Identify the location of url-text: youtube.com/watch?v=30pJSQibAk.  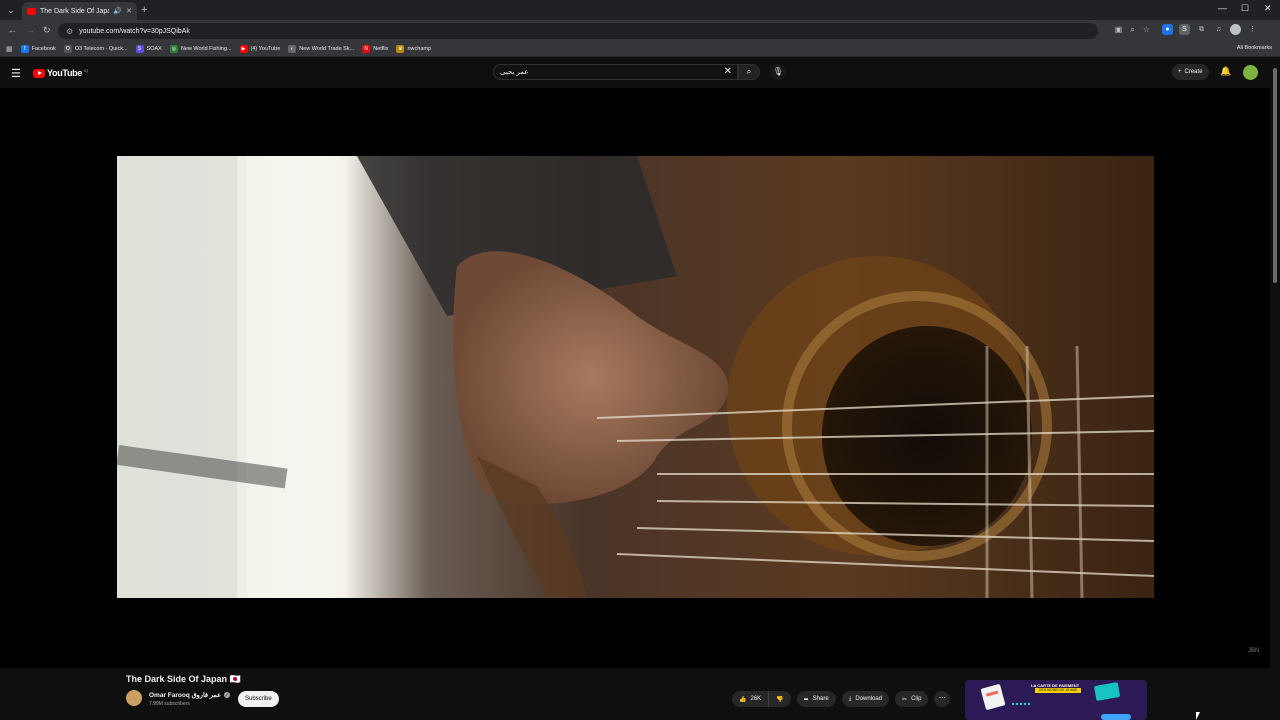
(134, 31).